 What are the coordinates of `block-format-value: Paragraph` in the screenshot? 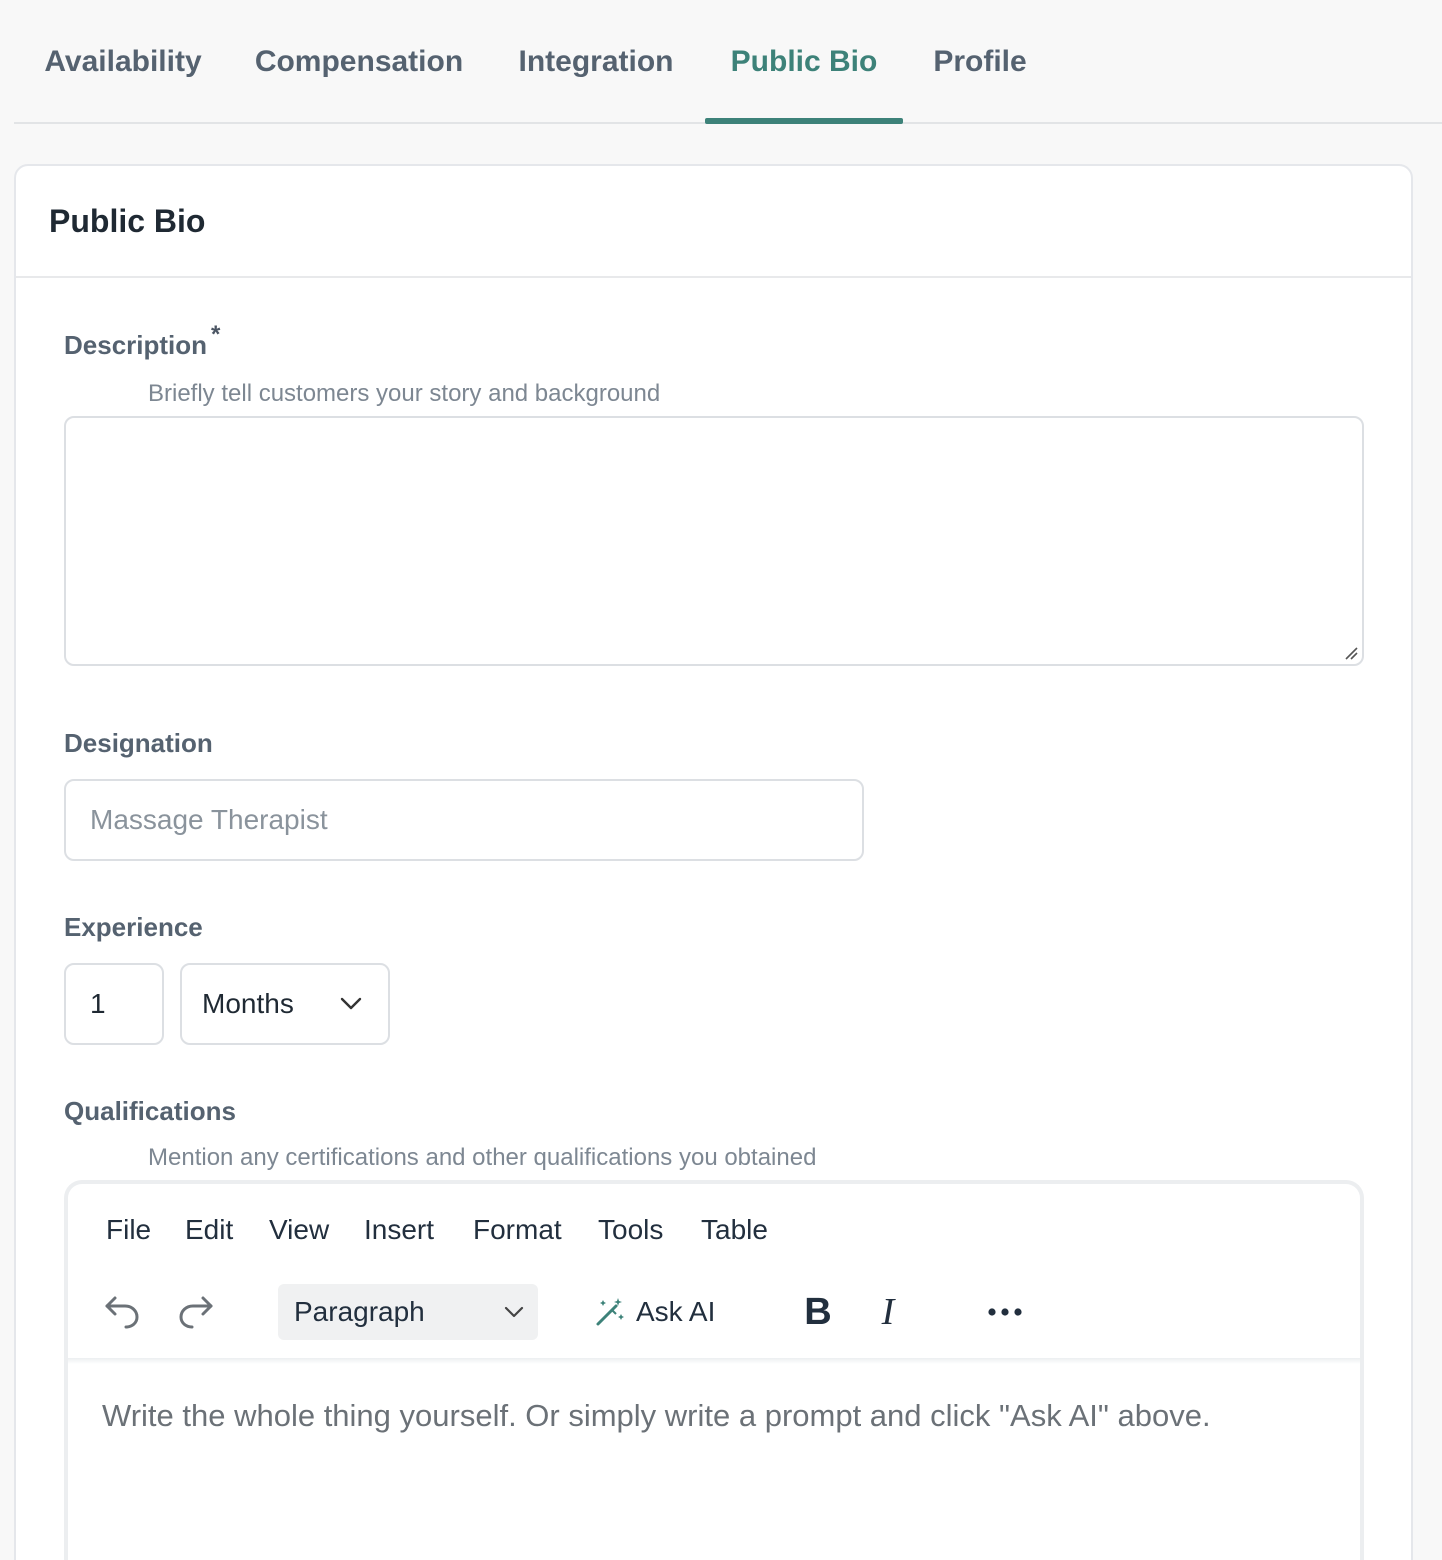 It's located at (359, 1311).